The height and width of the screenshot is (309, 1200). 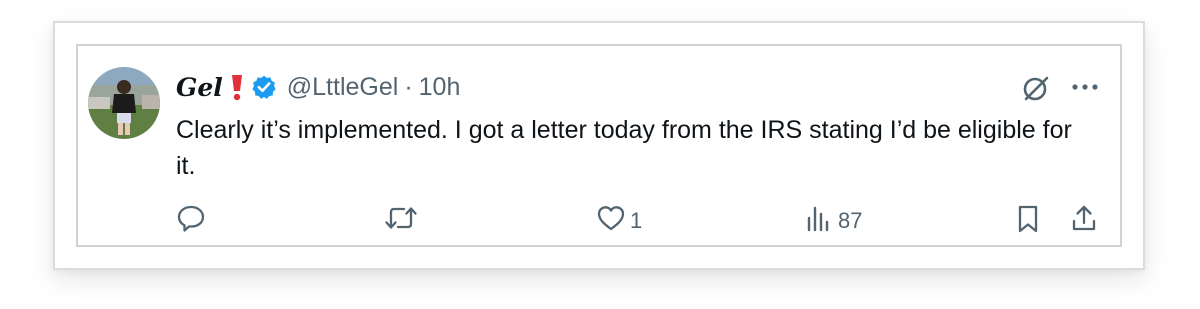 I want to click on reply-icon, so click(x=191, y=220).